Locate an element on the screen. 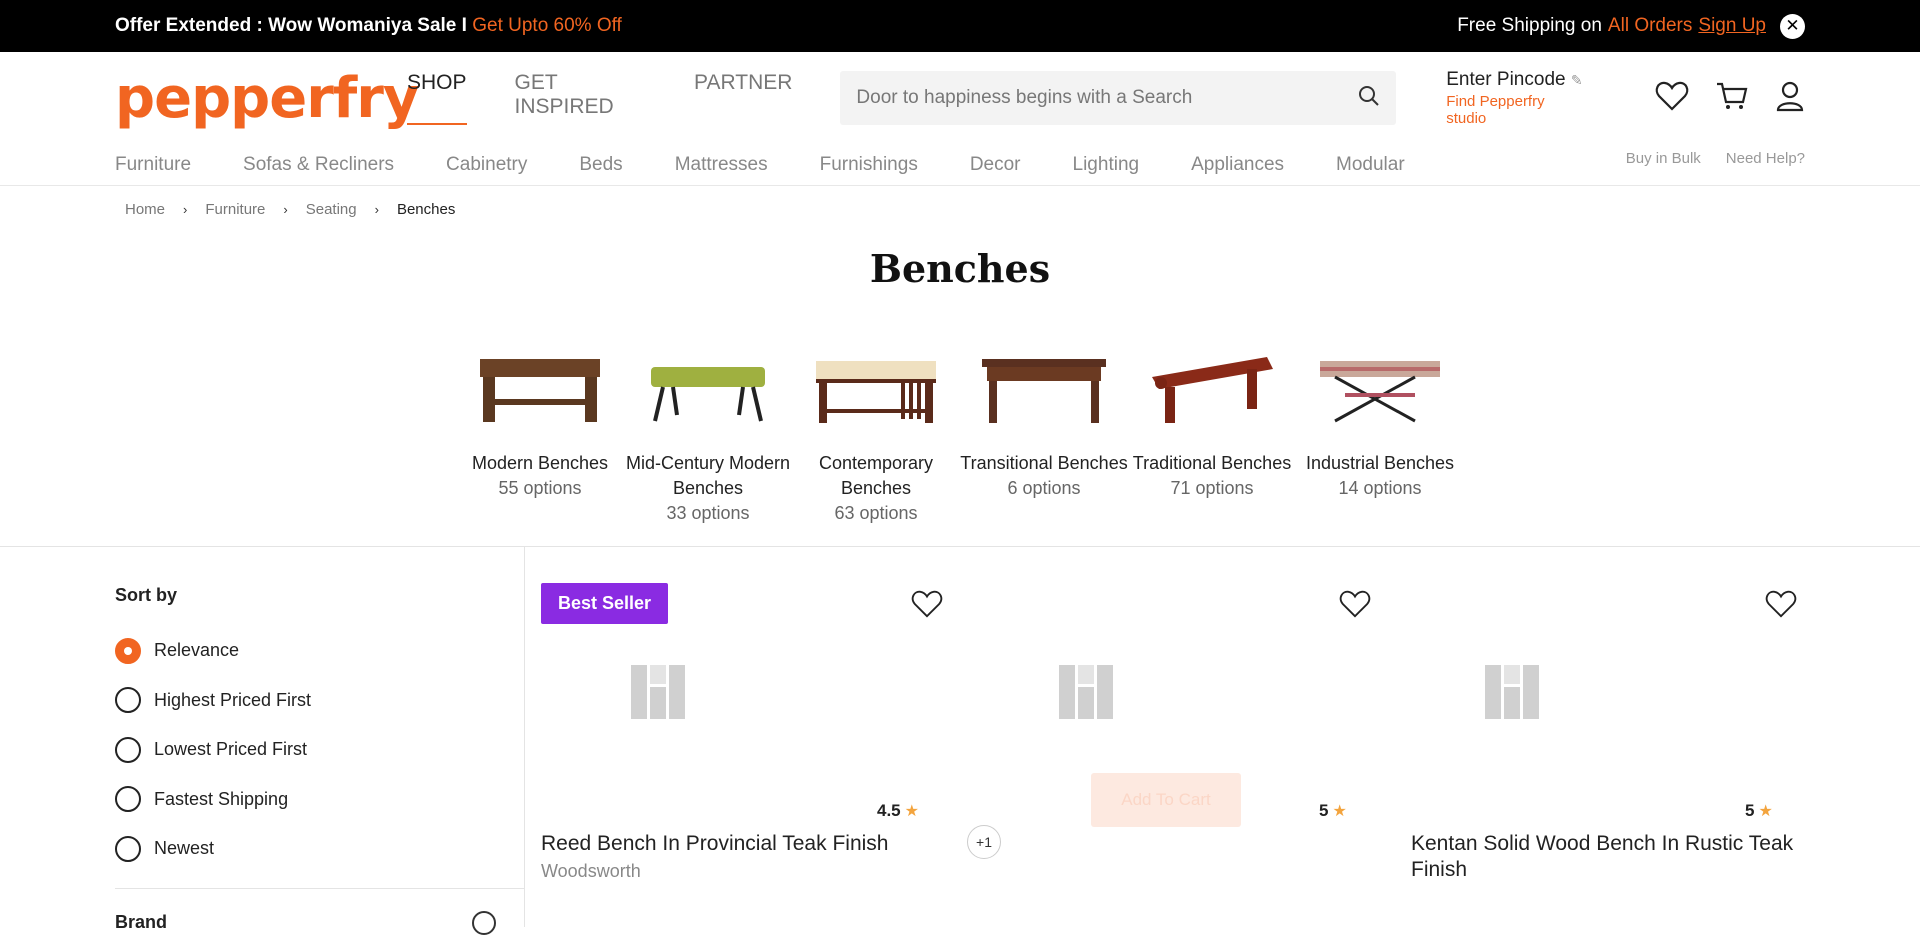  subcat-count: 55 options is located at coordinates (540, 488).